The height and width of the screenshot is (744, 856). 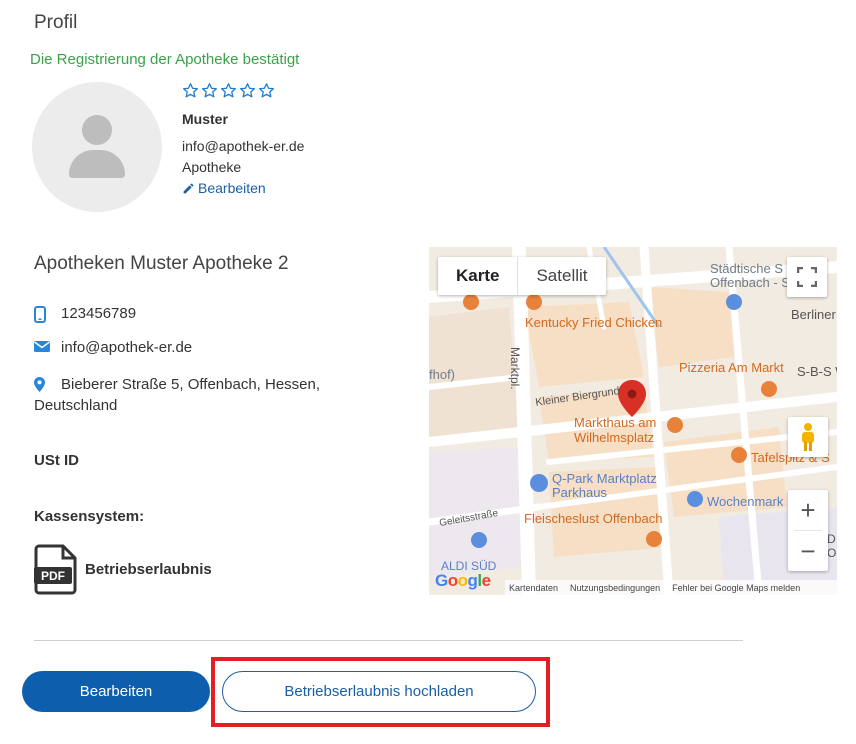 What do you see at coordinates (243, 146) in the screenshot?
I see `user-email: info@apothek-er.de` at bounding box center [243, 146].